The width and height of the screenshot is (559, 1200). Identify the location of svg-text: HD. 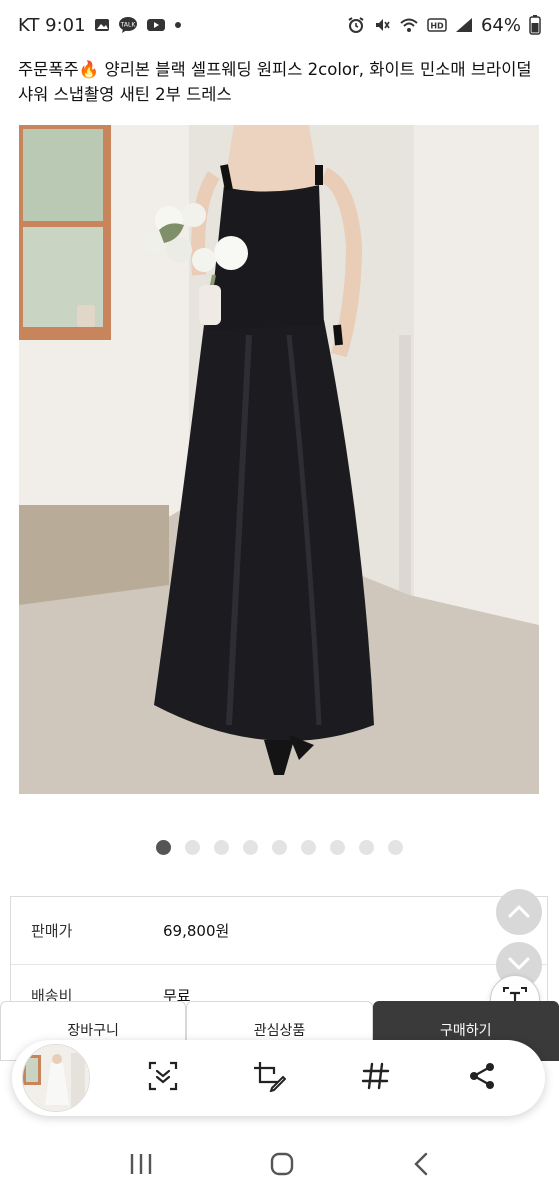
(437, 26).